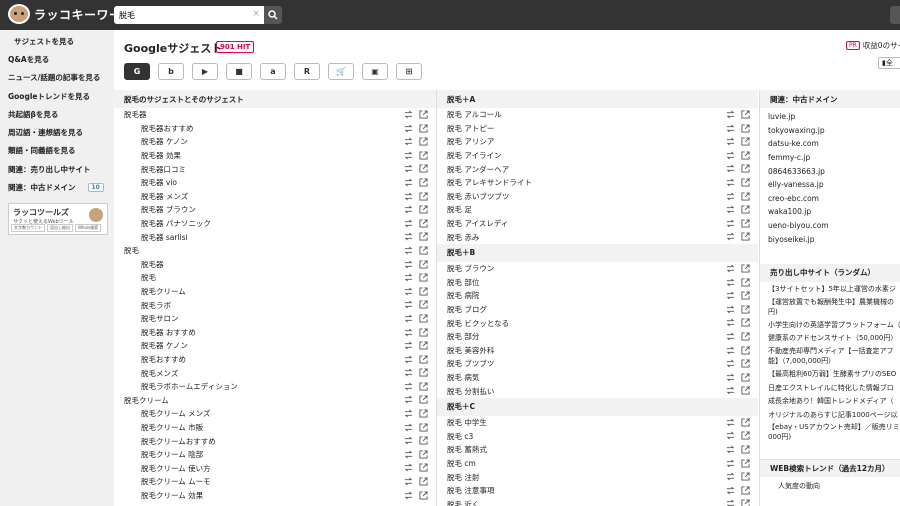 The height and width of the screenshot is (506, 900). I want to click on sidebar-item-qa: Q&Aを見る, so click(57, 59).